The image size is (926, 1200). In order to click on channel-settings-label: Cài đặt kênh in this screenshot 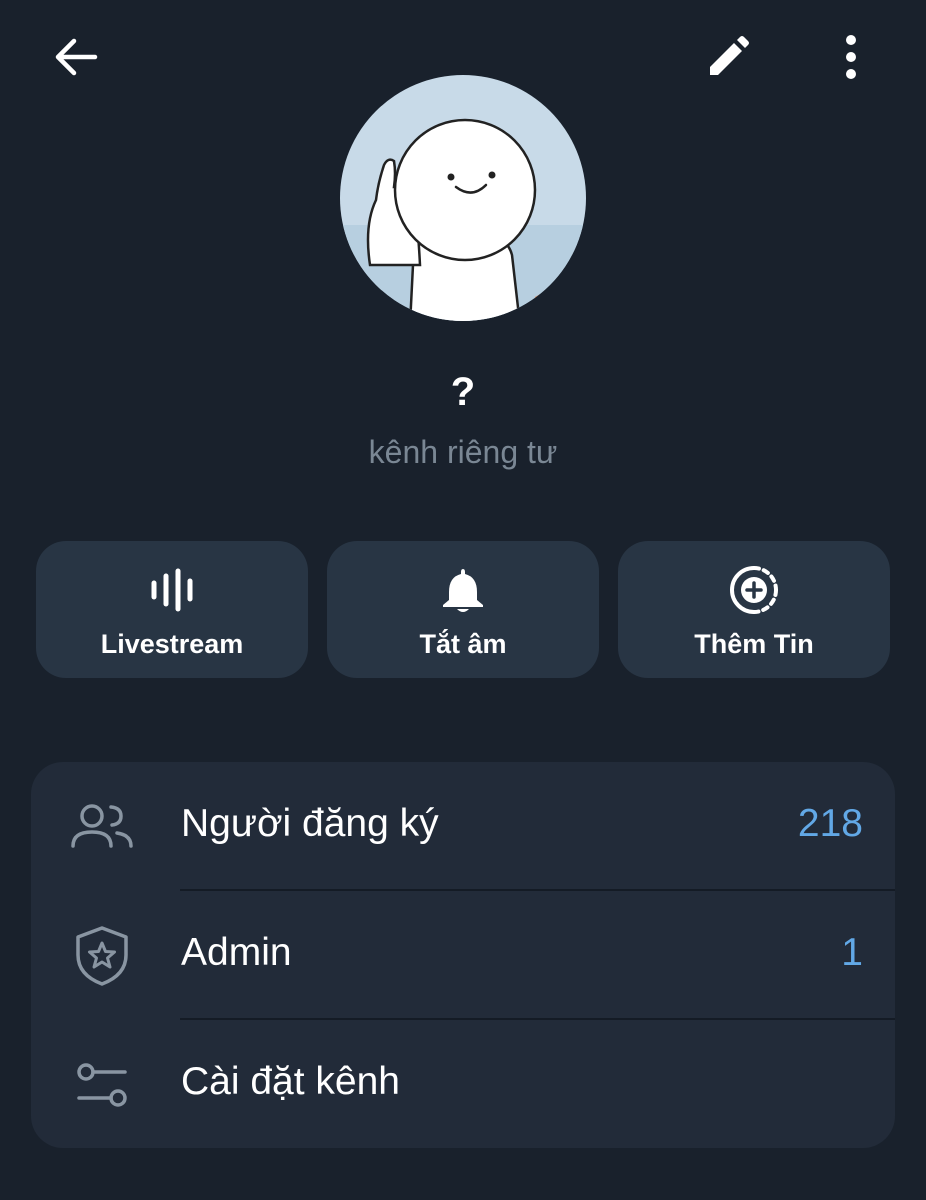, I will do `click(290, 1081)`.